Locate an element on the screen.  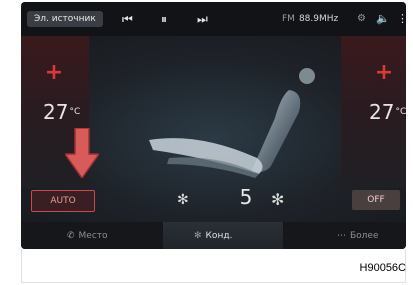
menu-icon: ⋮ is located at coordinates (401, 19).